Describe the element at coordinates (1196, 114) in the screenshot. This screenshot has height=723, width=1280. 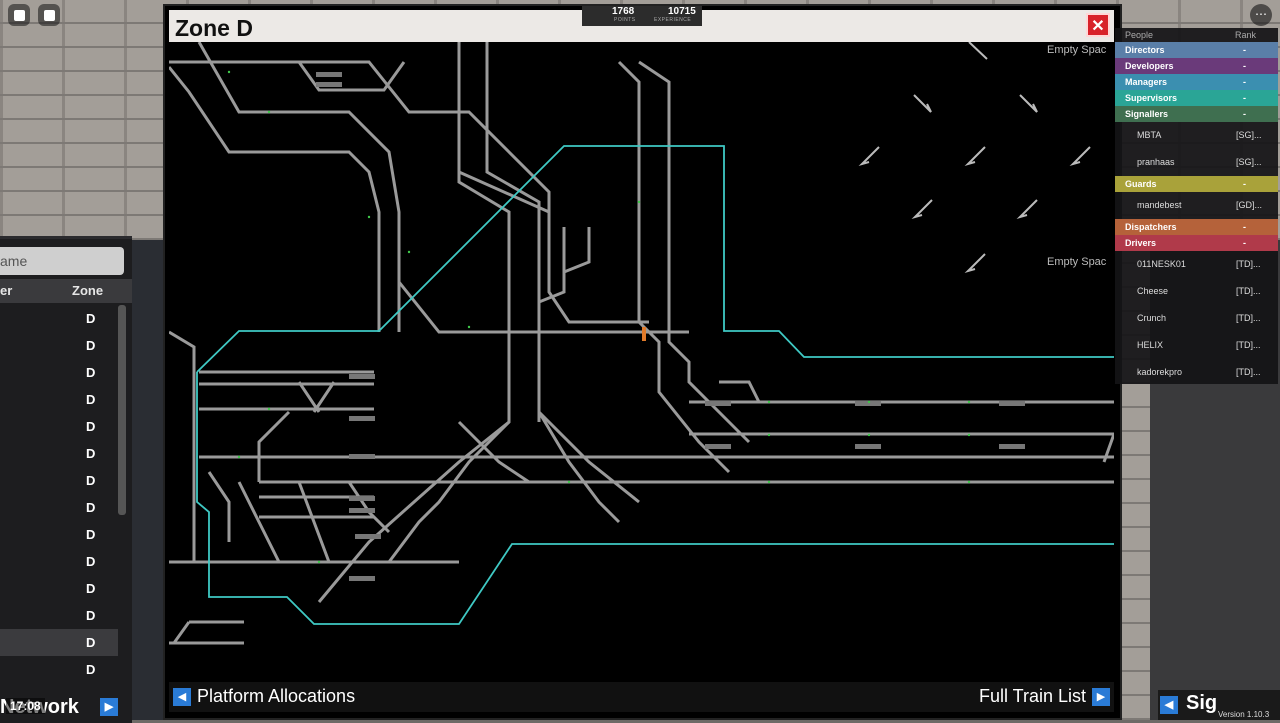
I see `team-signallers: Signallers -` at that location.